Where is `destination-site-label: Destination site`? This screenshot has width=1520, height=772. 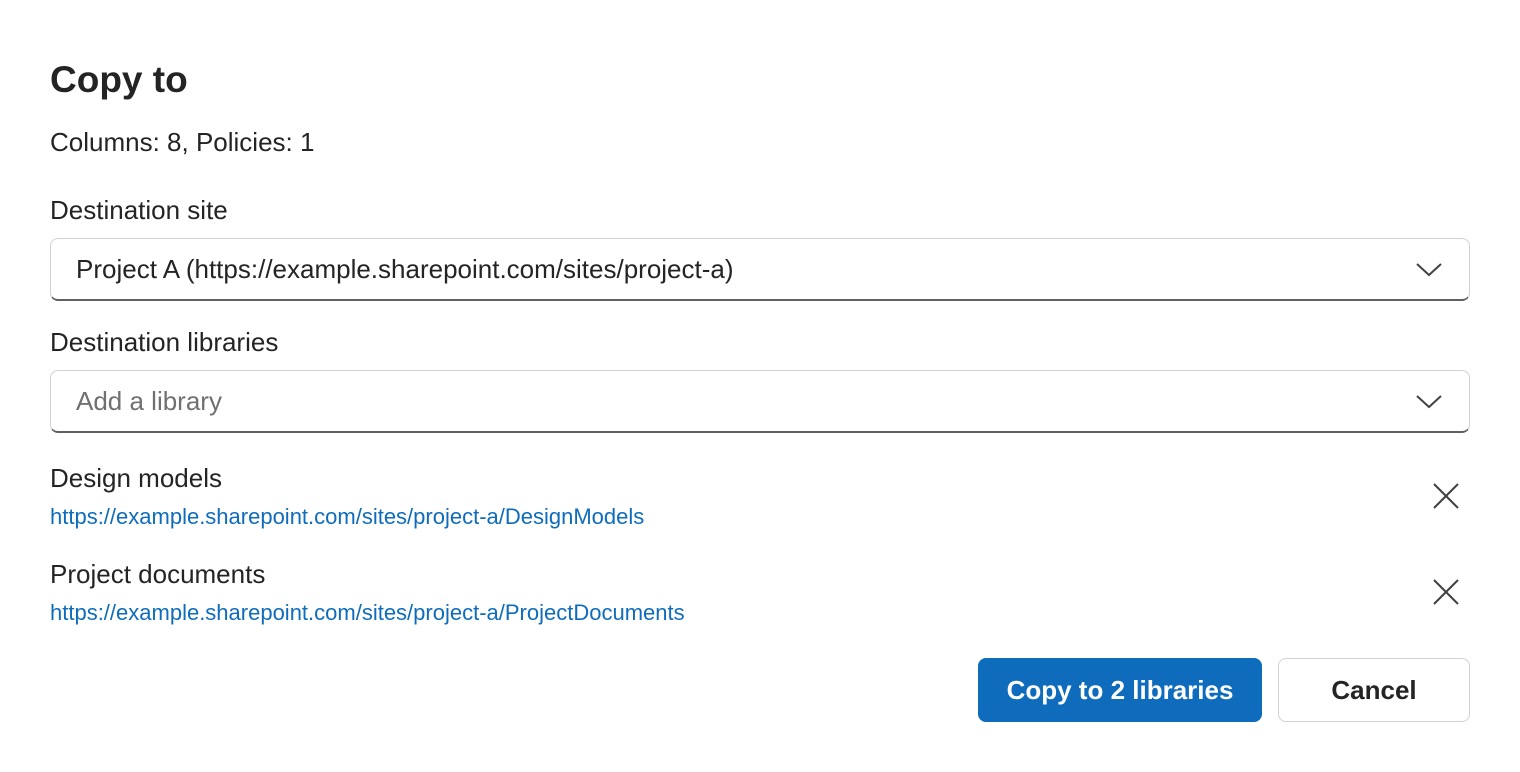
destination-site-label: Destination site is located at coordinates (139, 210).